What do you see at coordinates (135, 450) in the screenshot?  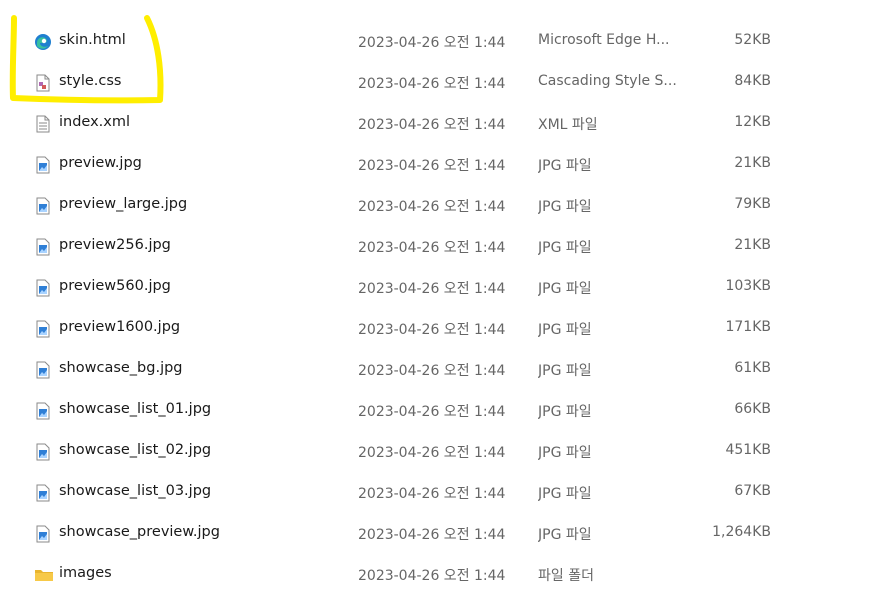 I see `file-name: showcase_list_02.jpg` at bounding box center [135, 450].